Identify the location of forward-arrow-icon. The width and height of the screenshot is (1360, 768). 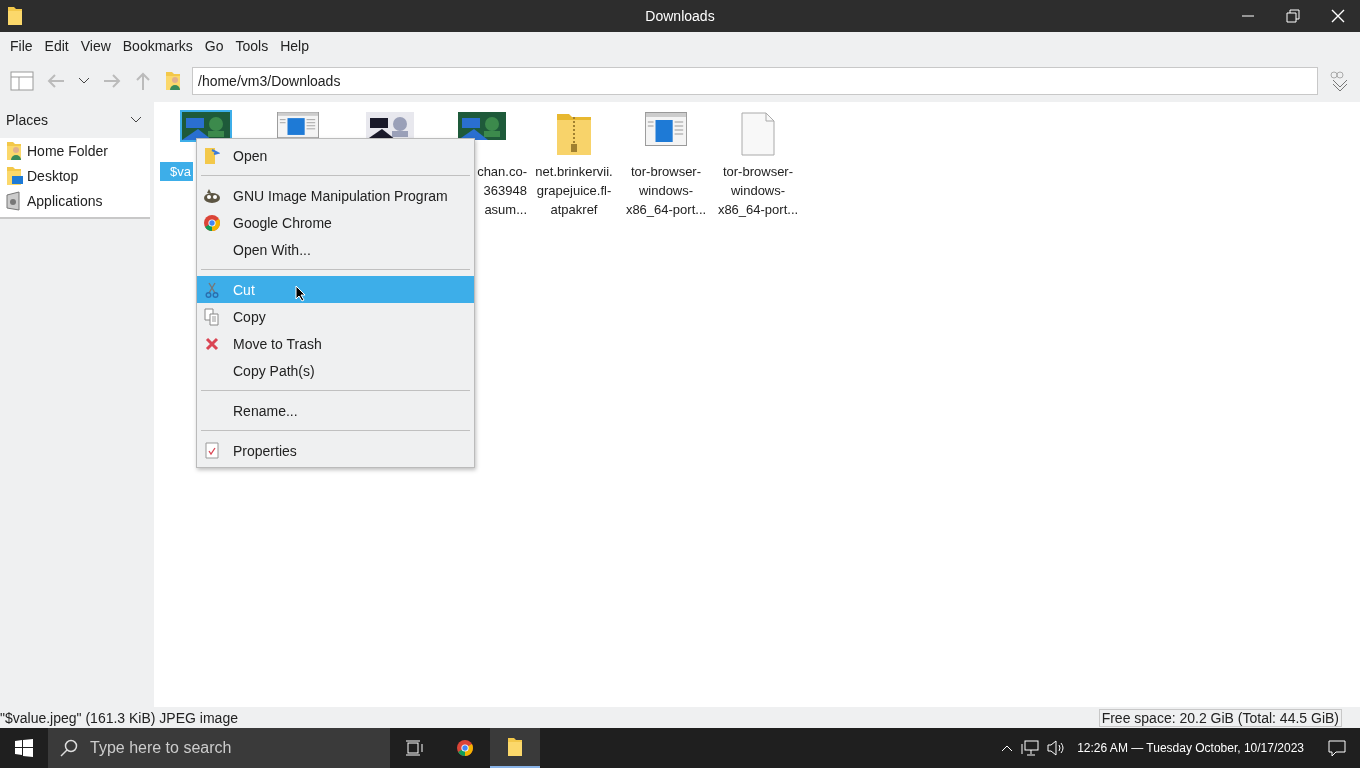
(112, 81).